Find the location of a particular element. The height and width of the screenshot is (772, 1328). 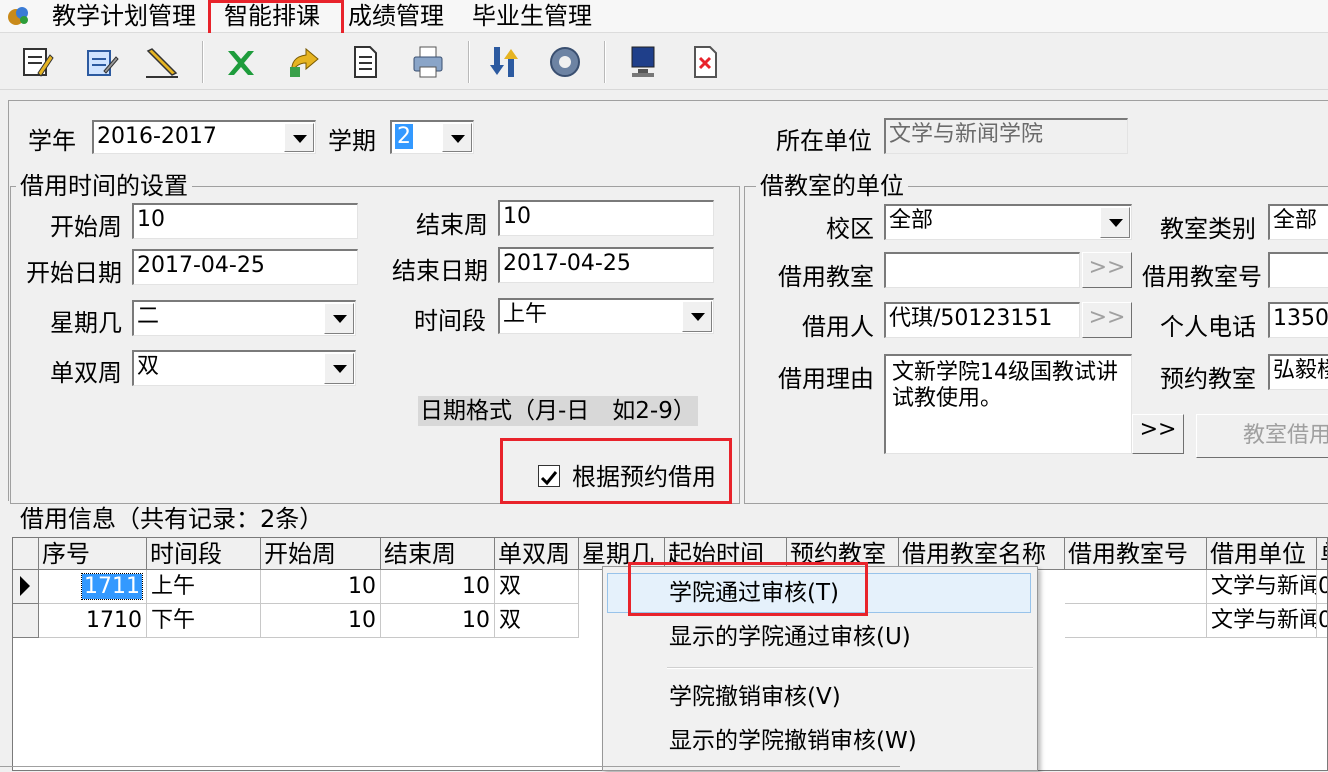

room-type-select: 全部 is located at coordinates (1298, 222).